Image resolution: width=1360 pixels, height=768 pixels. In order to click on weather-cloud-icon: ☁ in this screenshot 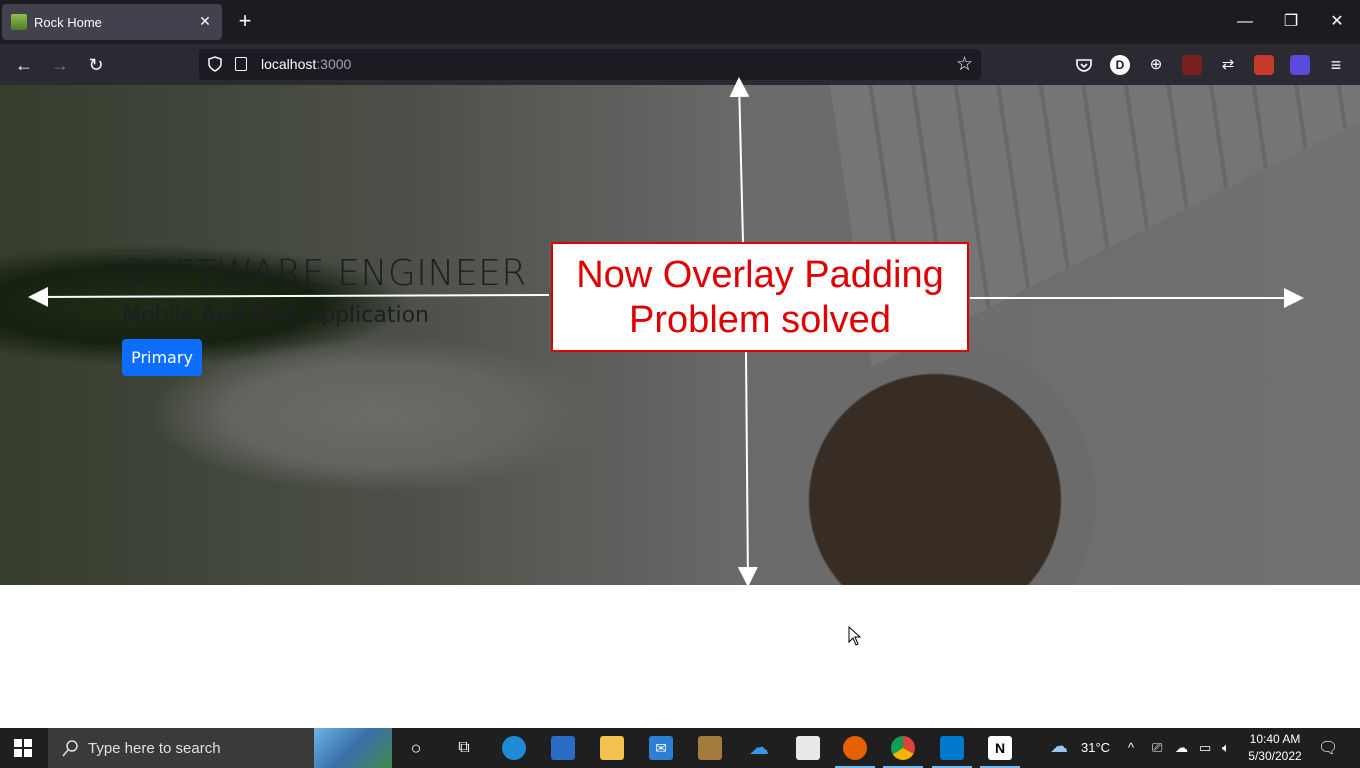, I will do `click(1059, 746)`.